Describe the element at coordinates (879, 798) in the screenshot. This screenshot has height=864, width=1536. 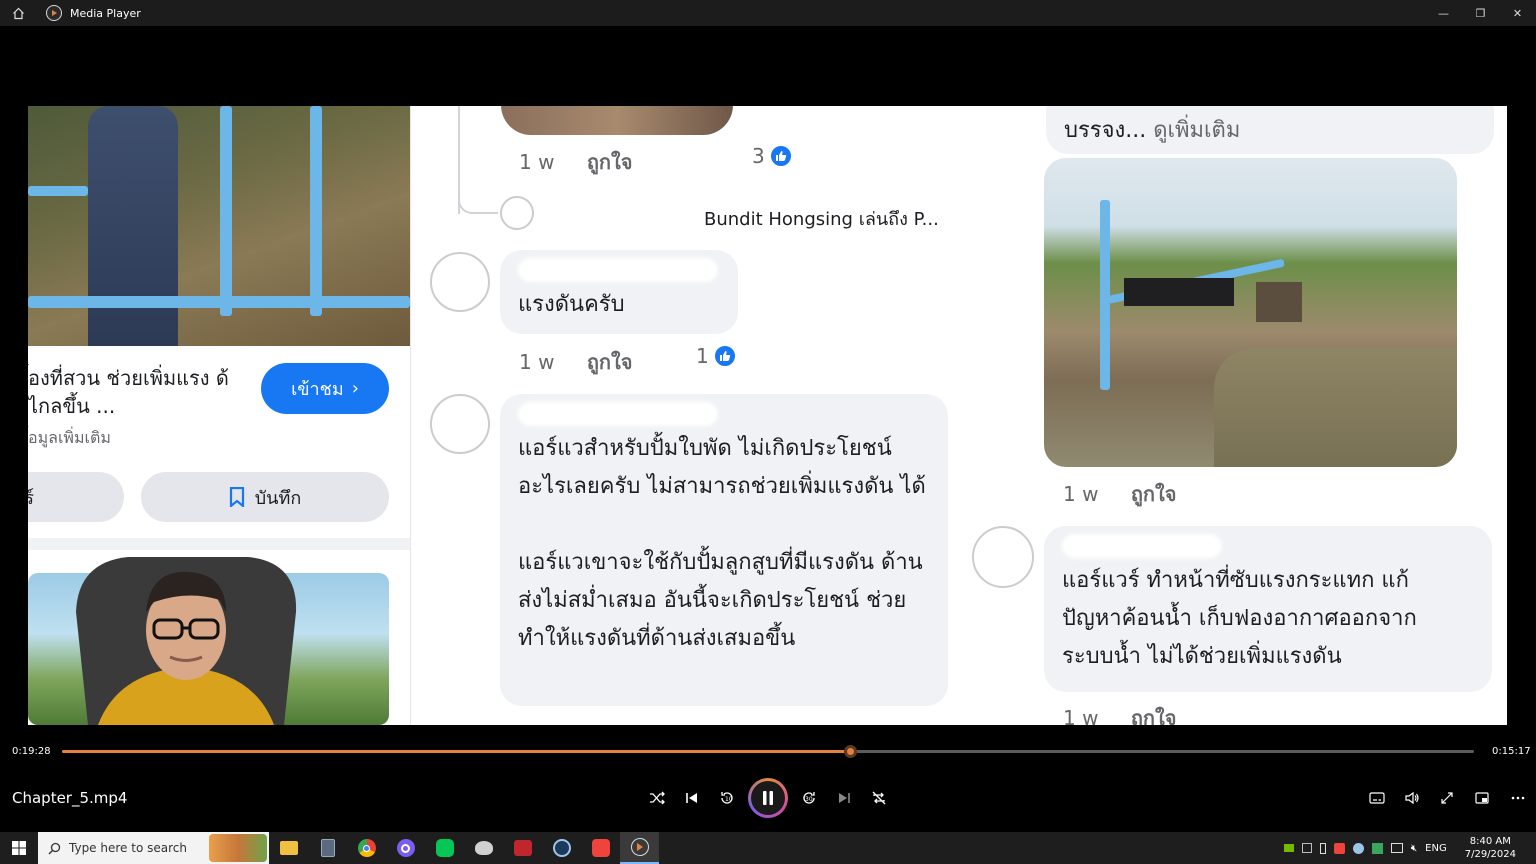
I see `repeat-off-icon` at that location.